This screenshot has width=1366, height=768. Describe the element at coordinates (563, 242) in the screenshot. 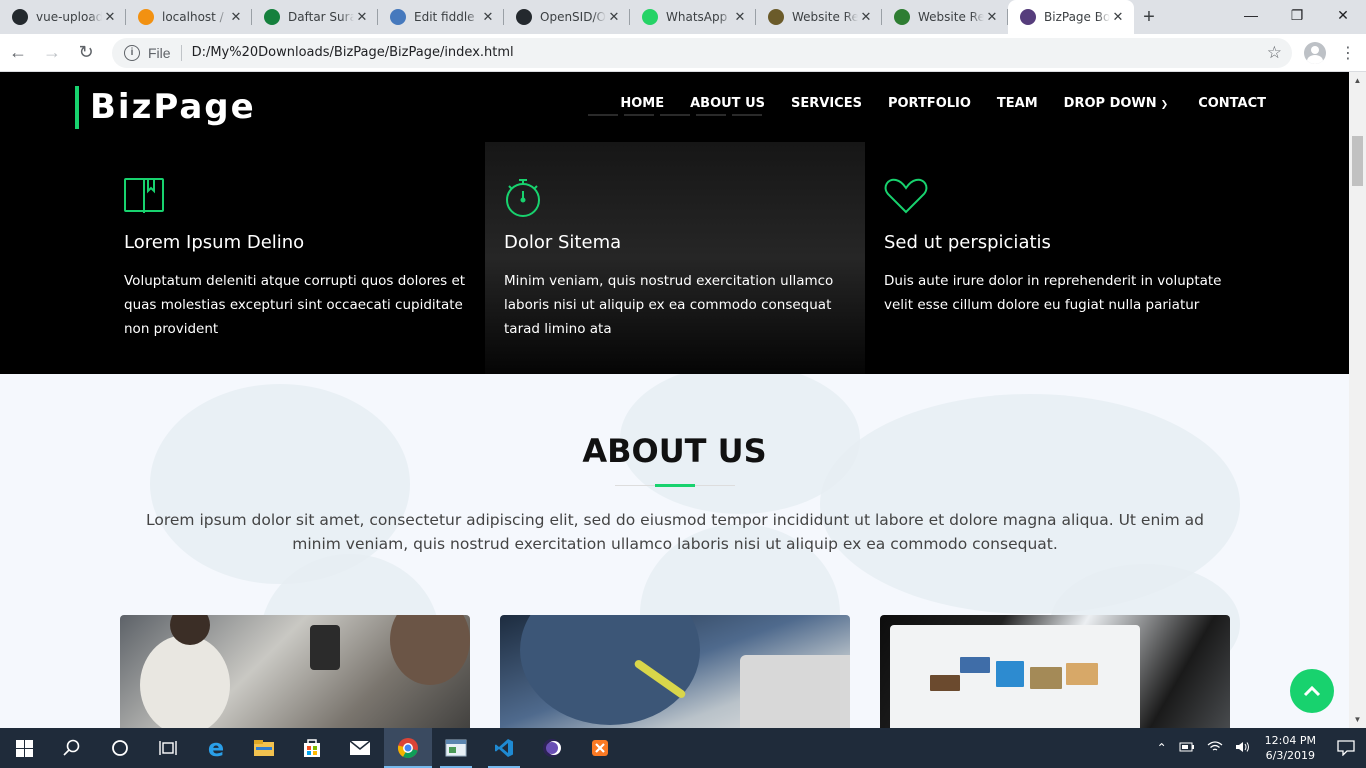

I see `feature-title: Dolor Sitema` at that location.